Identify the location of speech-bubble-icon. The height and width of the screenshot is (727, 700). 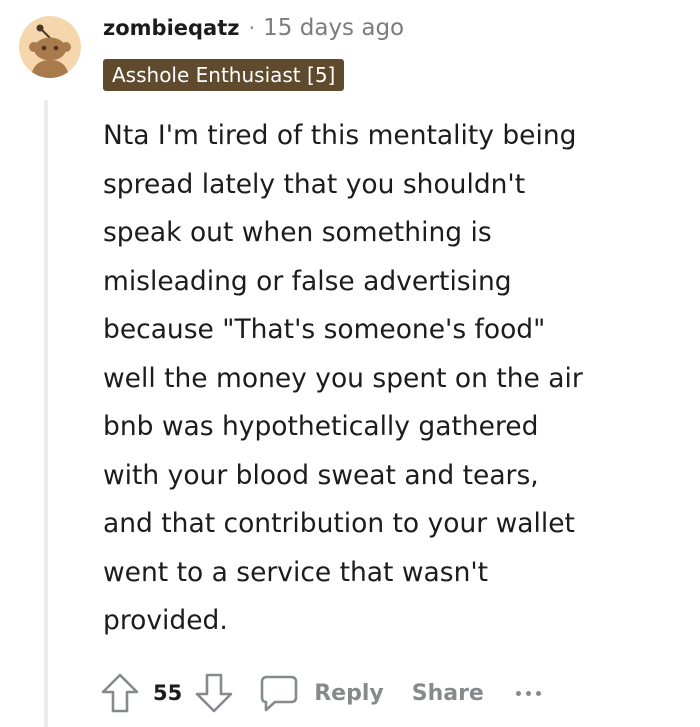
(279, 693).